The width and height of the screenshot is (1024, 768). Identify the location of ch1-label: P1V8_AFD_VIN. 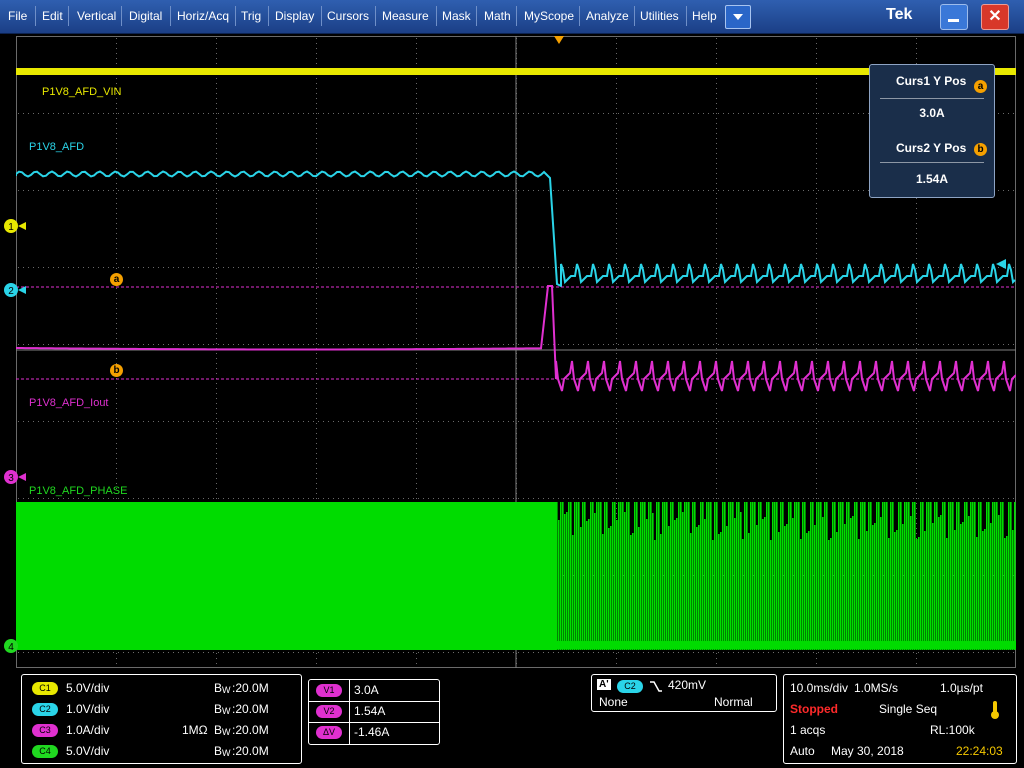
(82, 92).